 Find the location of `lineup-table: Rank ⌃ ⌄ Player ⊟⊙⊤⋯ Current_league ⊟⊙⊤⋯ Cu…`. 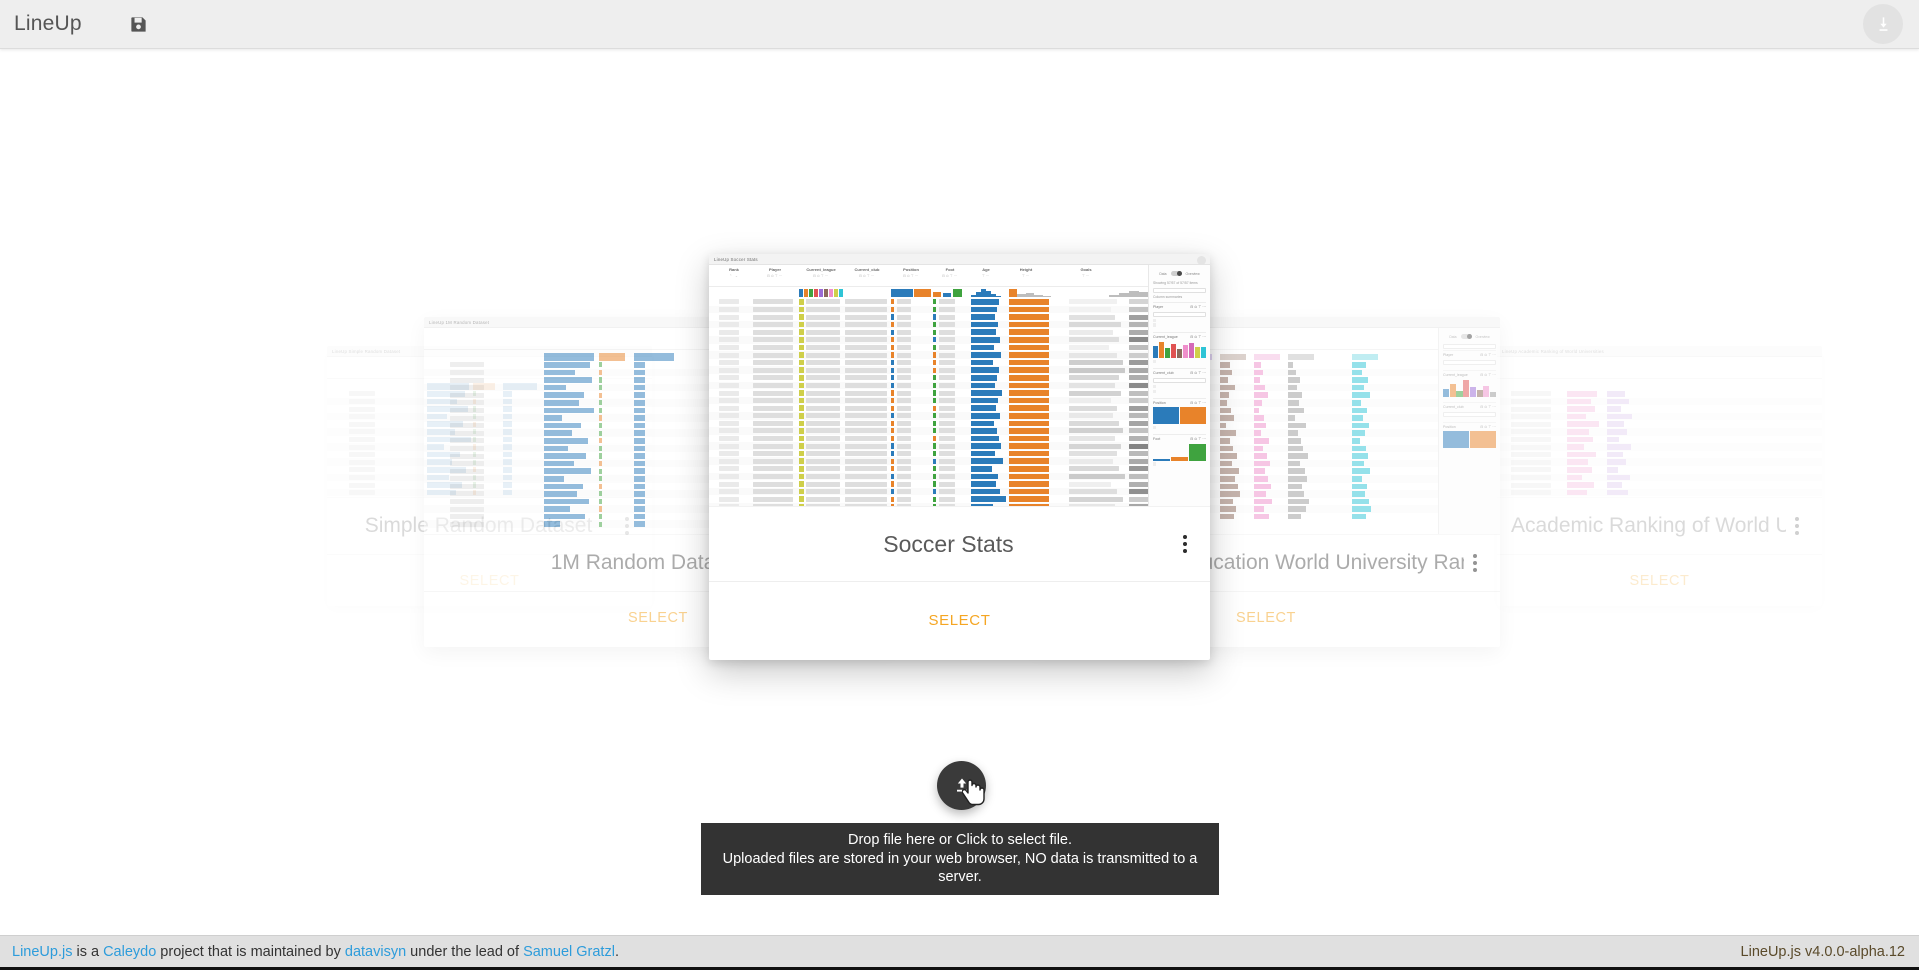

lineup-table: Rank ⌃ ⌄ Player ⊟⊙⊤⋯ Current_league ⊟⊙⊤⋯ Cu… is located at coordinates (928, 385).